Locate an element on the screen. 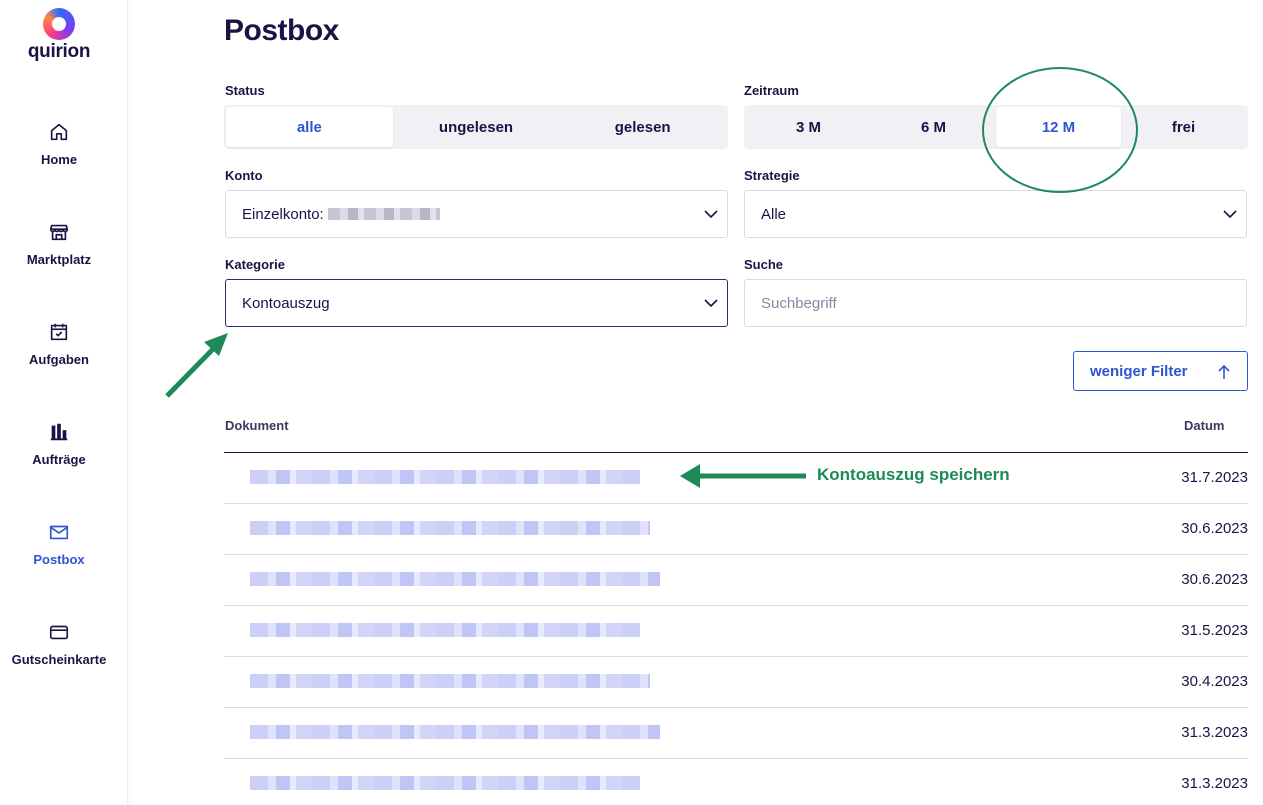  kategorie-label: Kategorie is located at coordinates (255, 264).